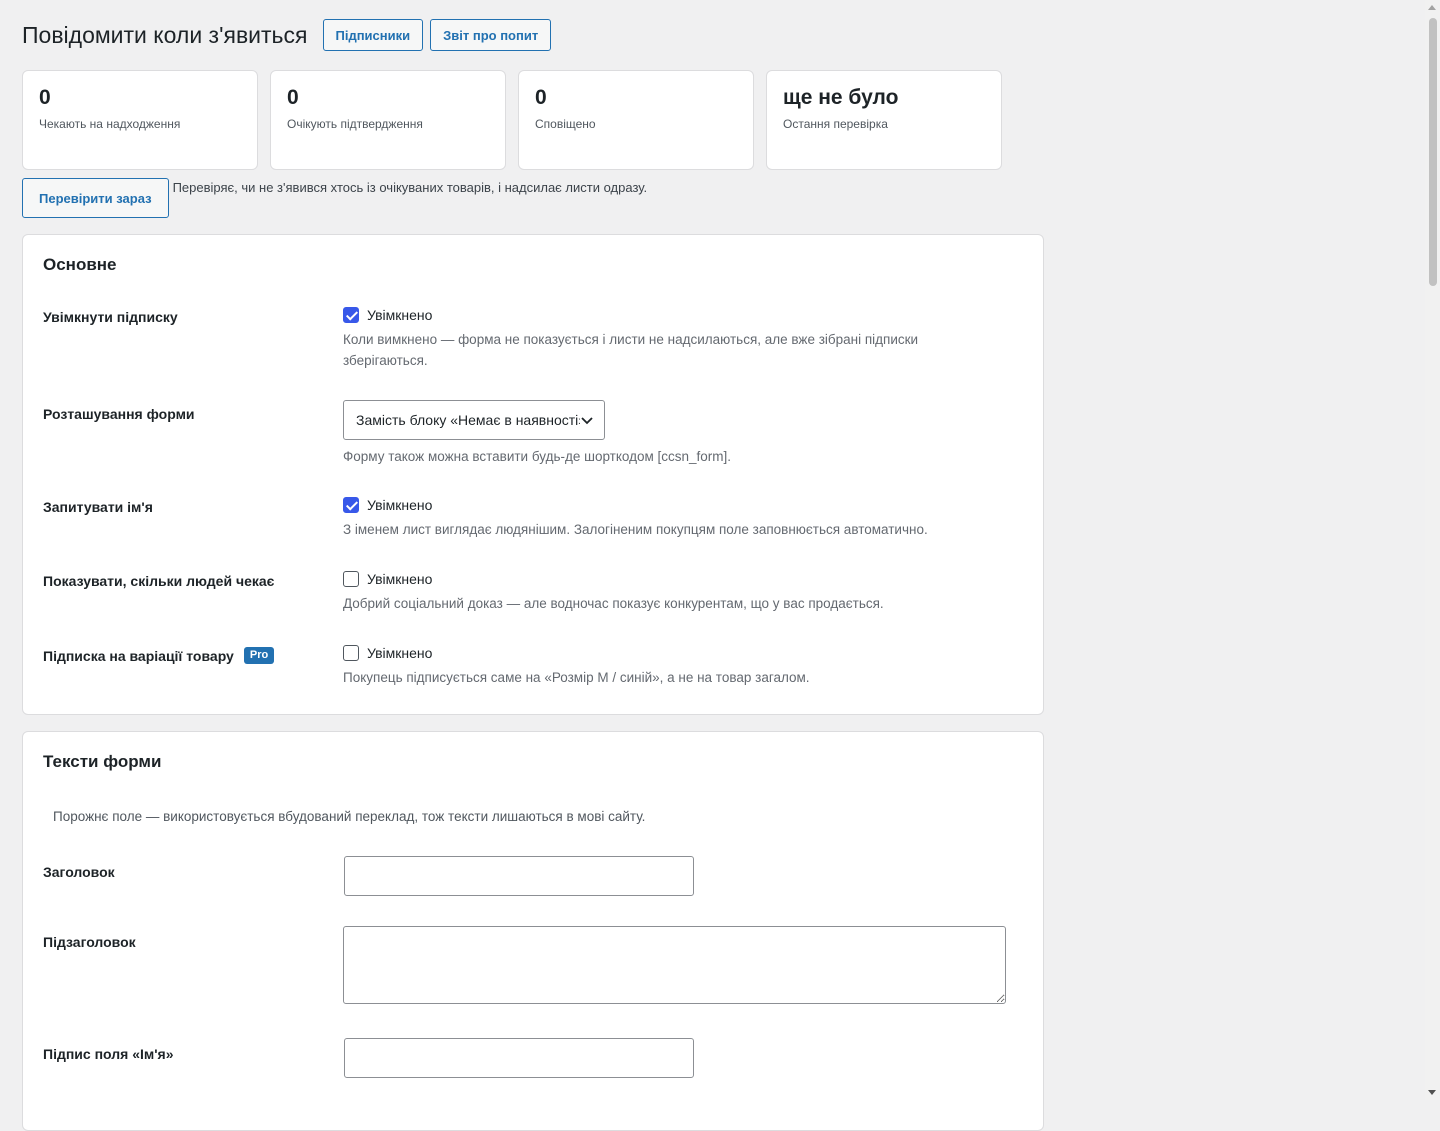  I want to click on demand-report-button: Звіт про попит, so click(491, 35).